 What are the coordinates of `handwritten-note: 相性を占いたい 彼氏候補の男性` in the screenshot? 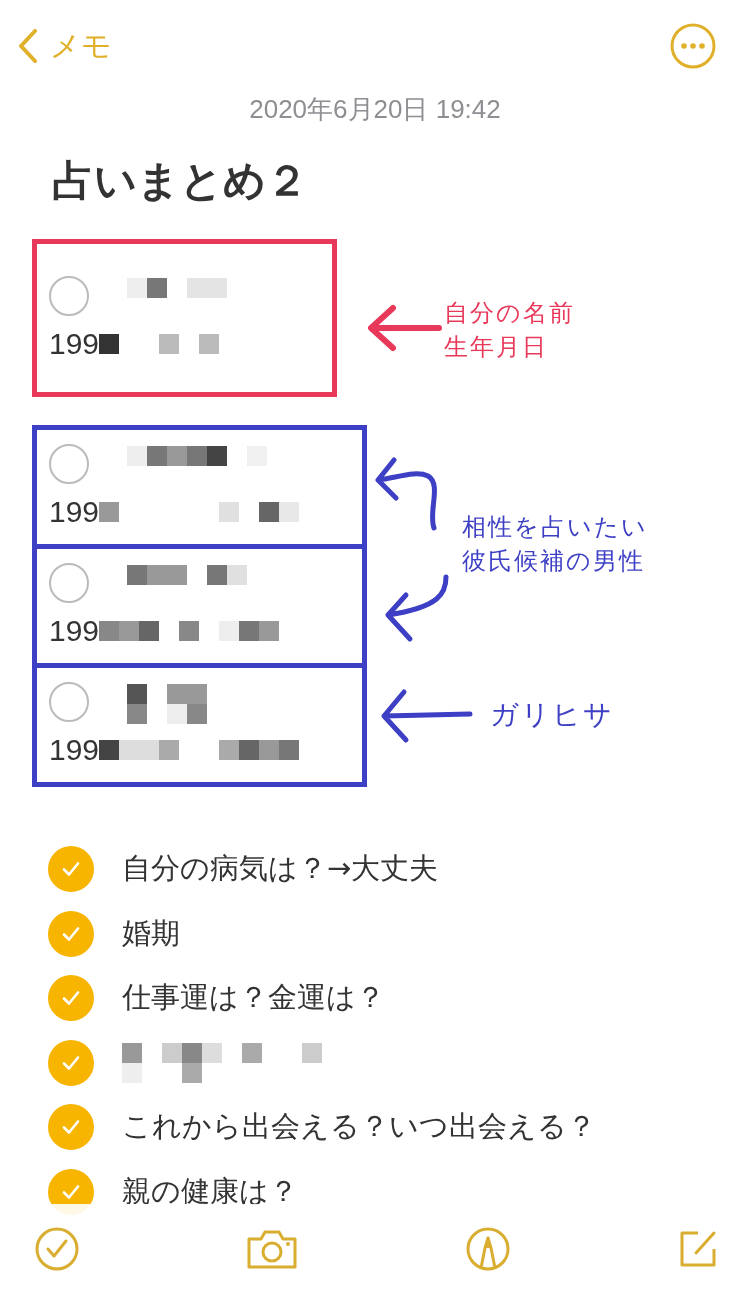 It's located at (555, 544).